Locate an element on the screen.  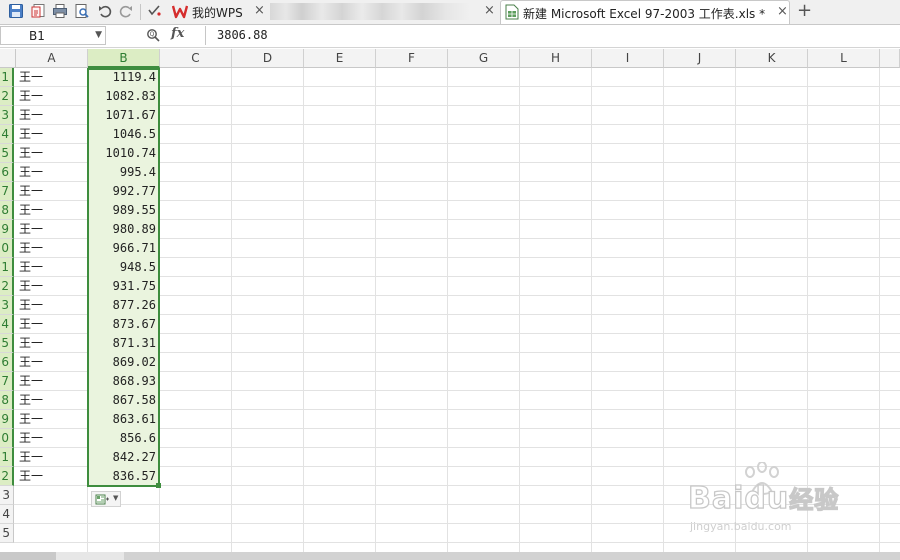
cell-b: 989.55 is located at coordinates (123, 210).